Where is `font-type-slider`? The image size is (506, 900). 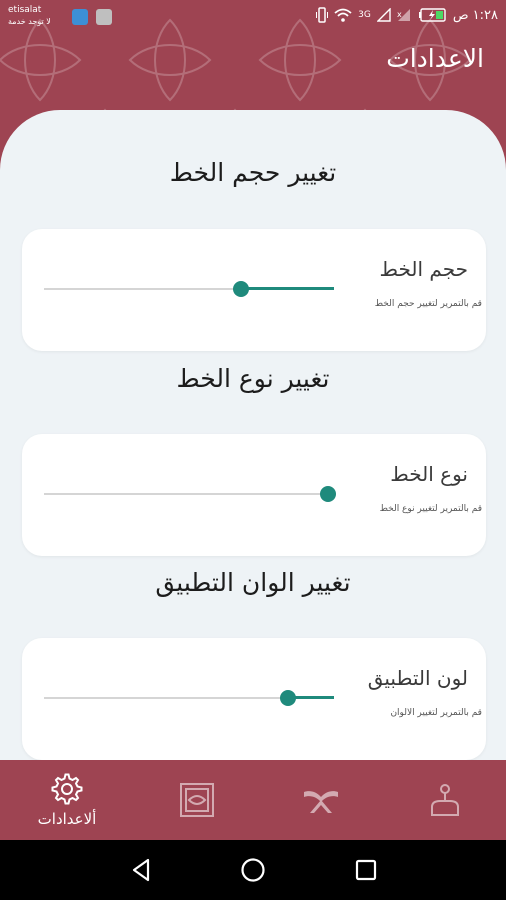
font-type-slider is located at coordinates (190, 494).